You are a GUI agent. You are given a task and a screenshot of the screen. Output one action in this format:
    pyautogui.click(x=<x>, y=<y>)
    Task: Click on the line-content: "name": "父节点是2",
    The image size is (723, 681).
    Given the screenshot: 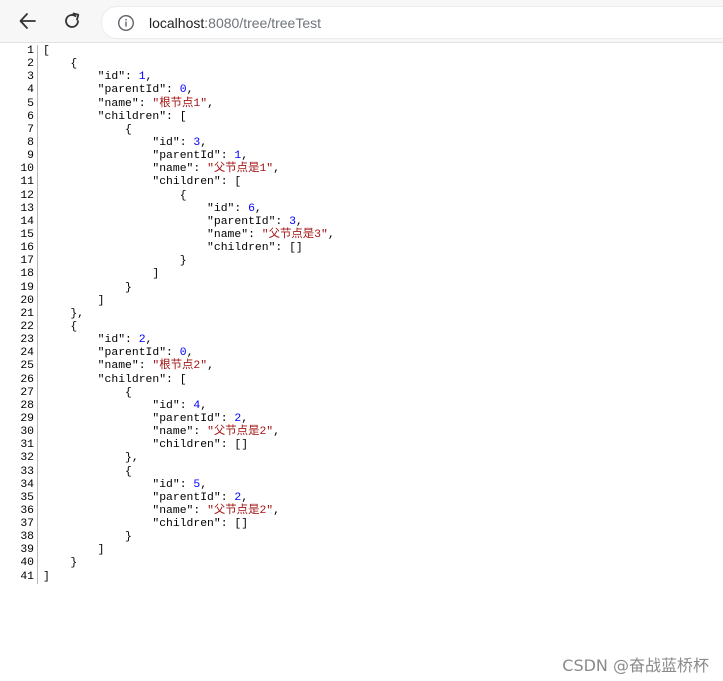 What is the action you would take?
    pyautogui.click(x=161, y=432)
    